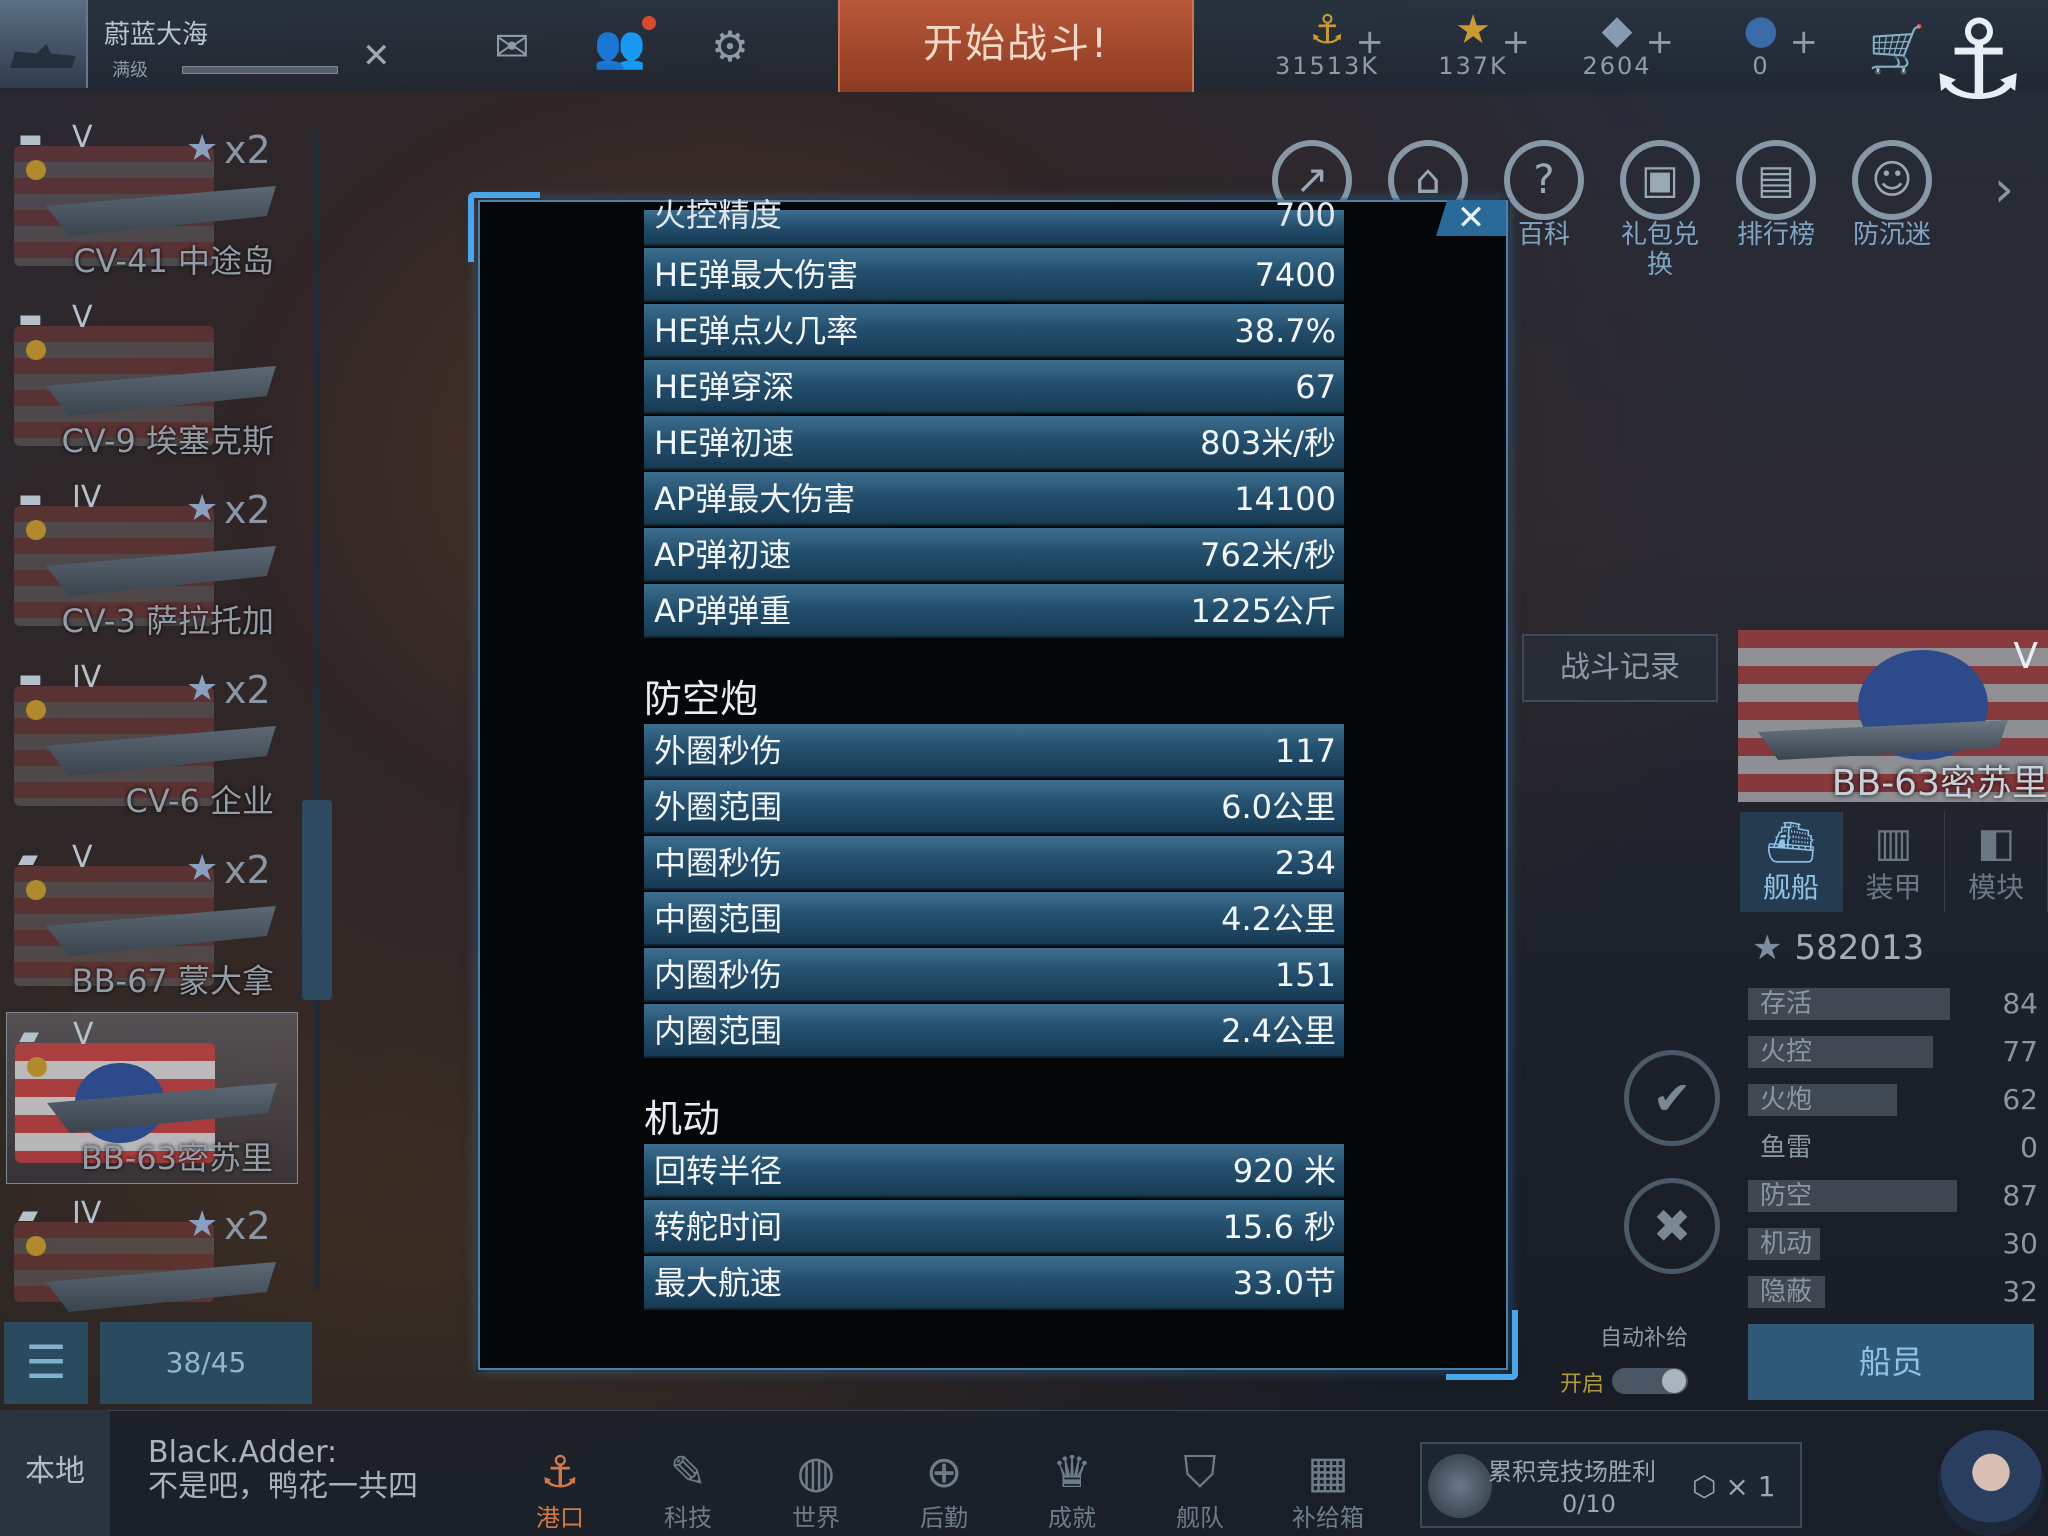 This screenshot has width=2048, height=1536. Describe the element at coordinates (260, 70) in the screenshot. I see `xp-bar` at that location.